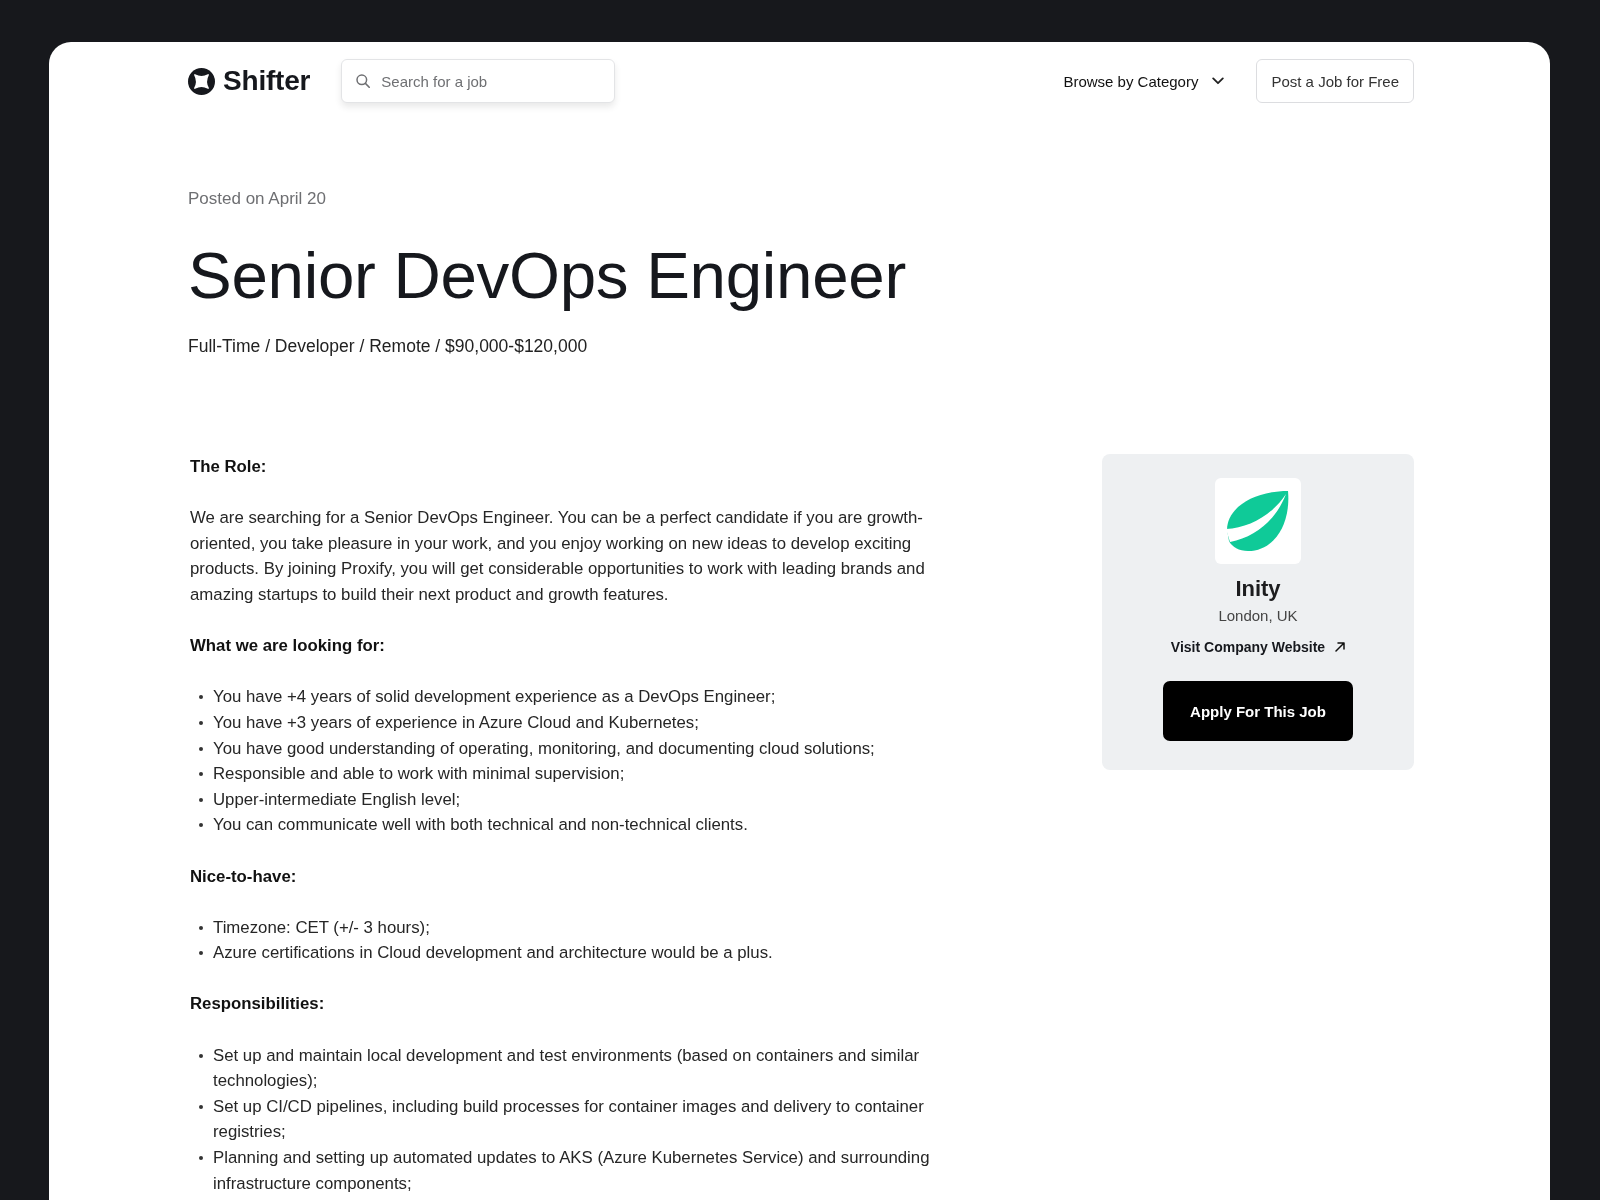 This screenshot has width=1600, height=1200. Describe the element at coordinates (493, 953) in the screenshot. I see `list-item-text: Azure certifications in Cloud development and architecture would be a plus.` at that location.